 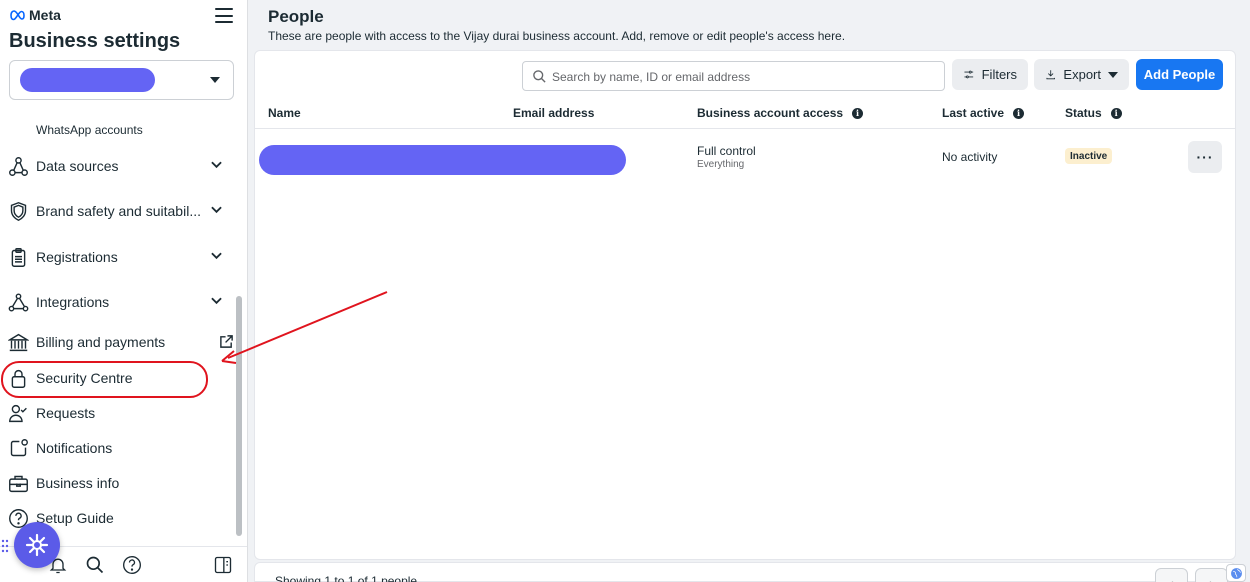 I want to click on sidebar-item-security-centre: Security Centre, so click(x=118, y=378).